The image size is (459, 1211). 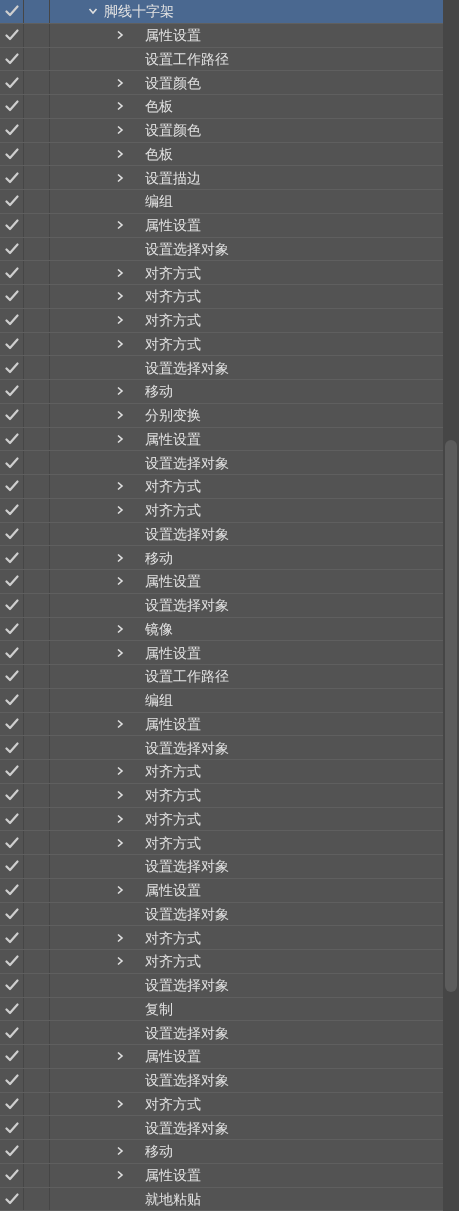 I want to click on action-row: 脚线十字架, so click(x=221, y=12).